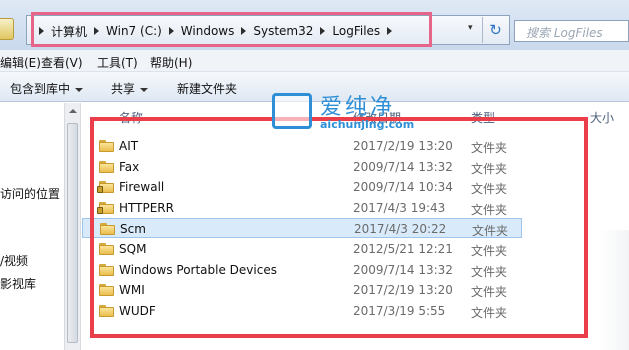 The image size is (629, 350). I want to click on search-placeholder: 搜索 LogFiles, so click(564, 33).